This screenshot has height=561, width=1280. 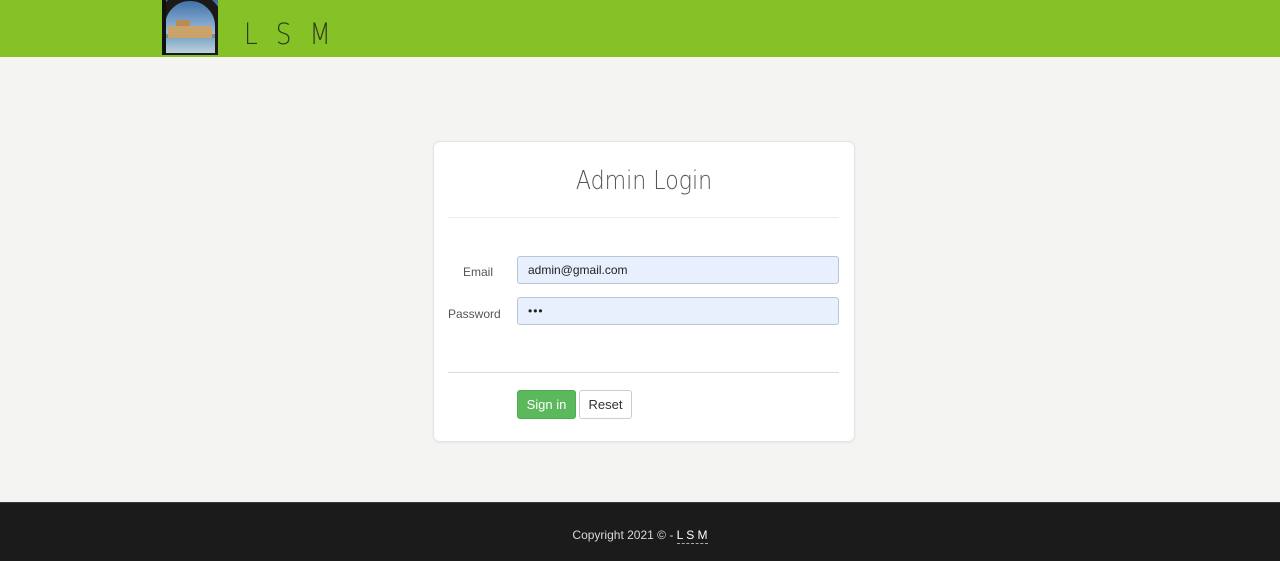 I want to click on password-field, so click(x=678, y=311).